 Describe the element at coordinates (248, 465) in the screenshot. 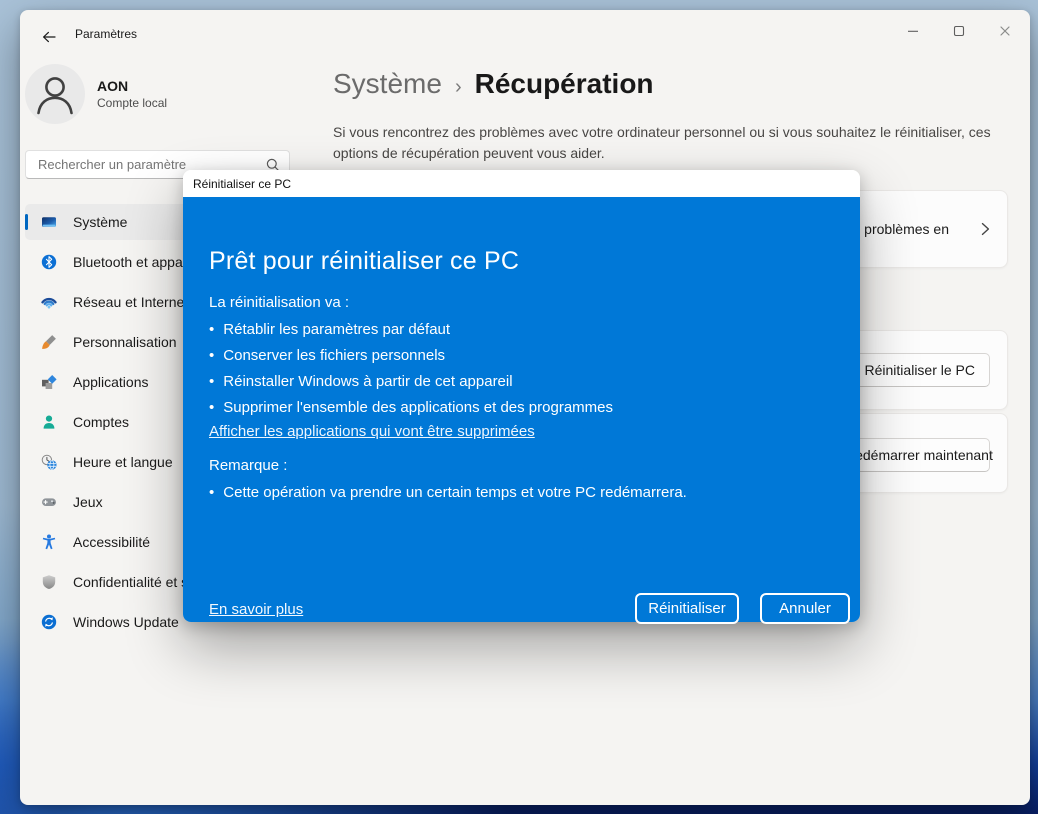

I see `remark-label: Remarque :` at that location.